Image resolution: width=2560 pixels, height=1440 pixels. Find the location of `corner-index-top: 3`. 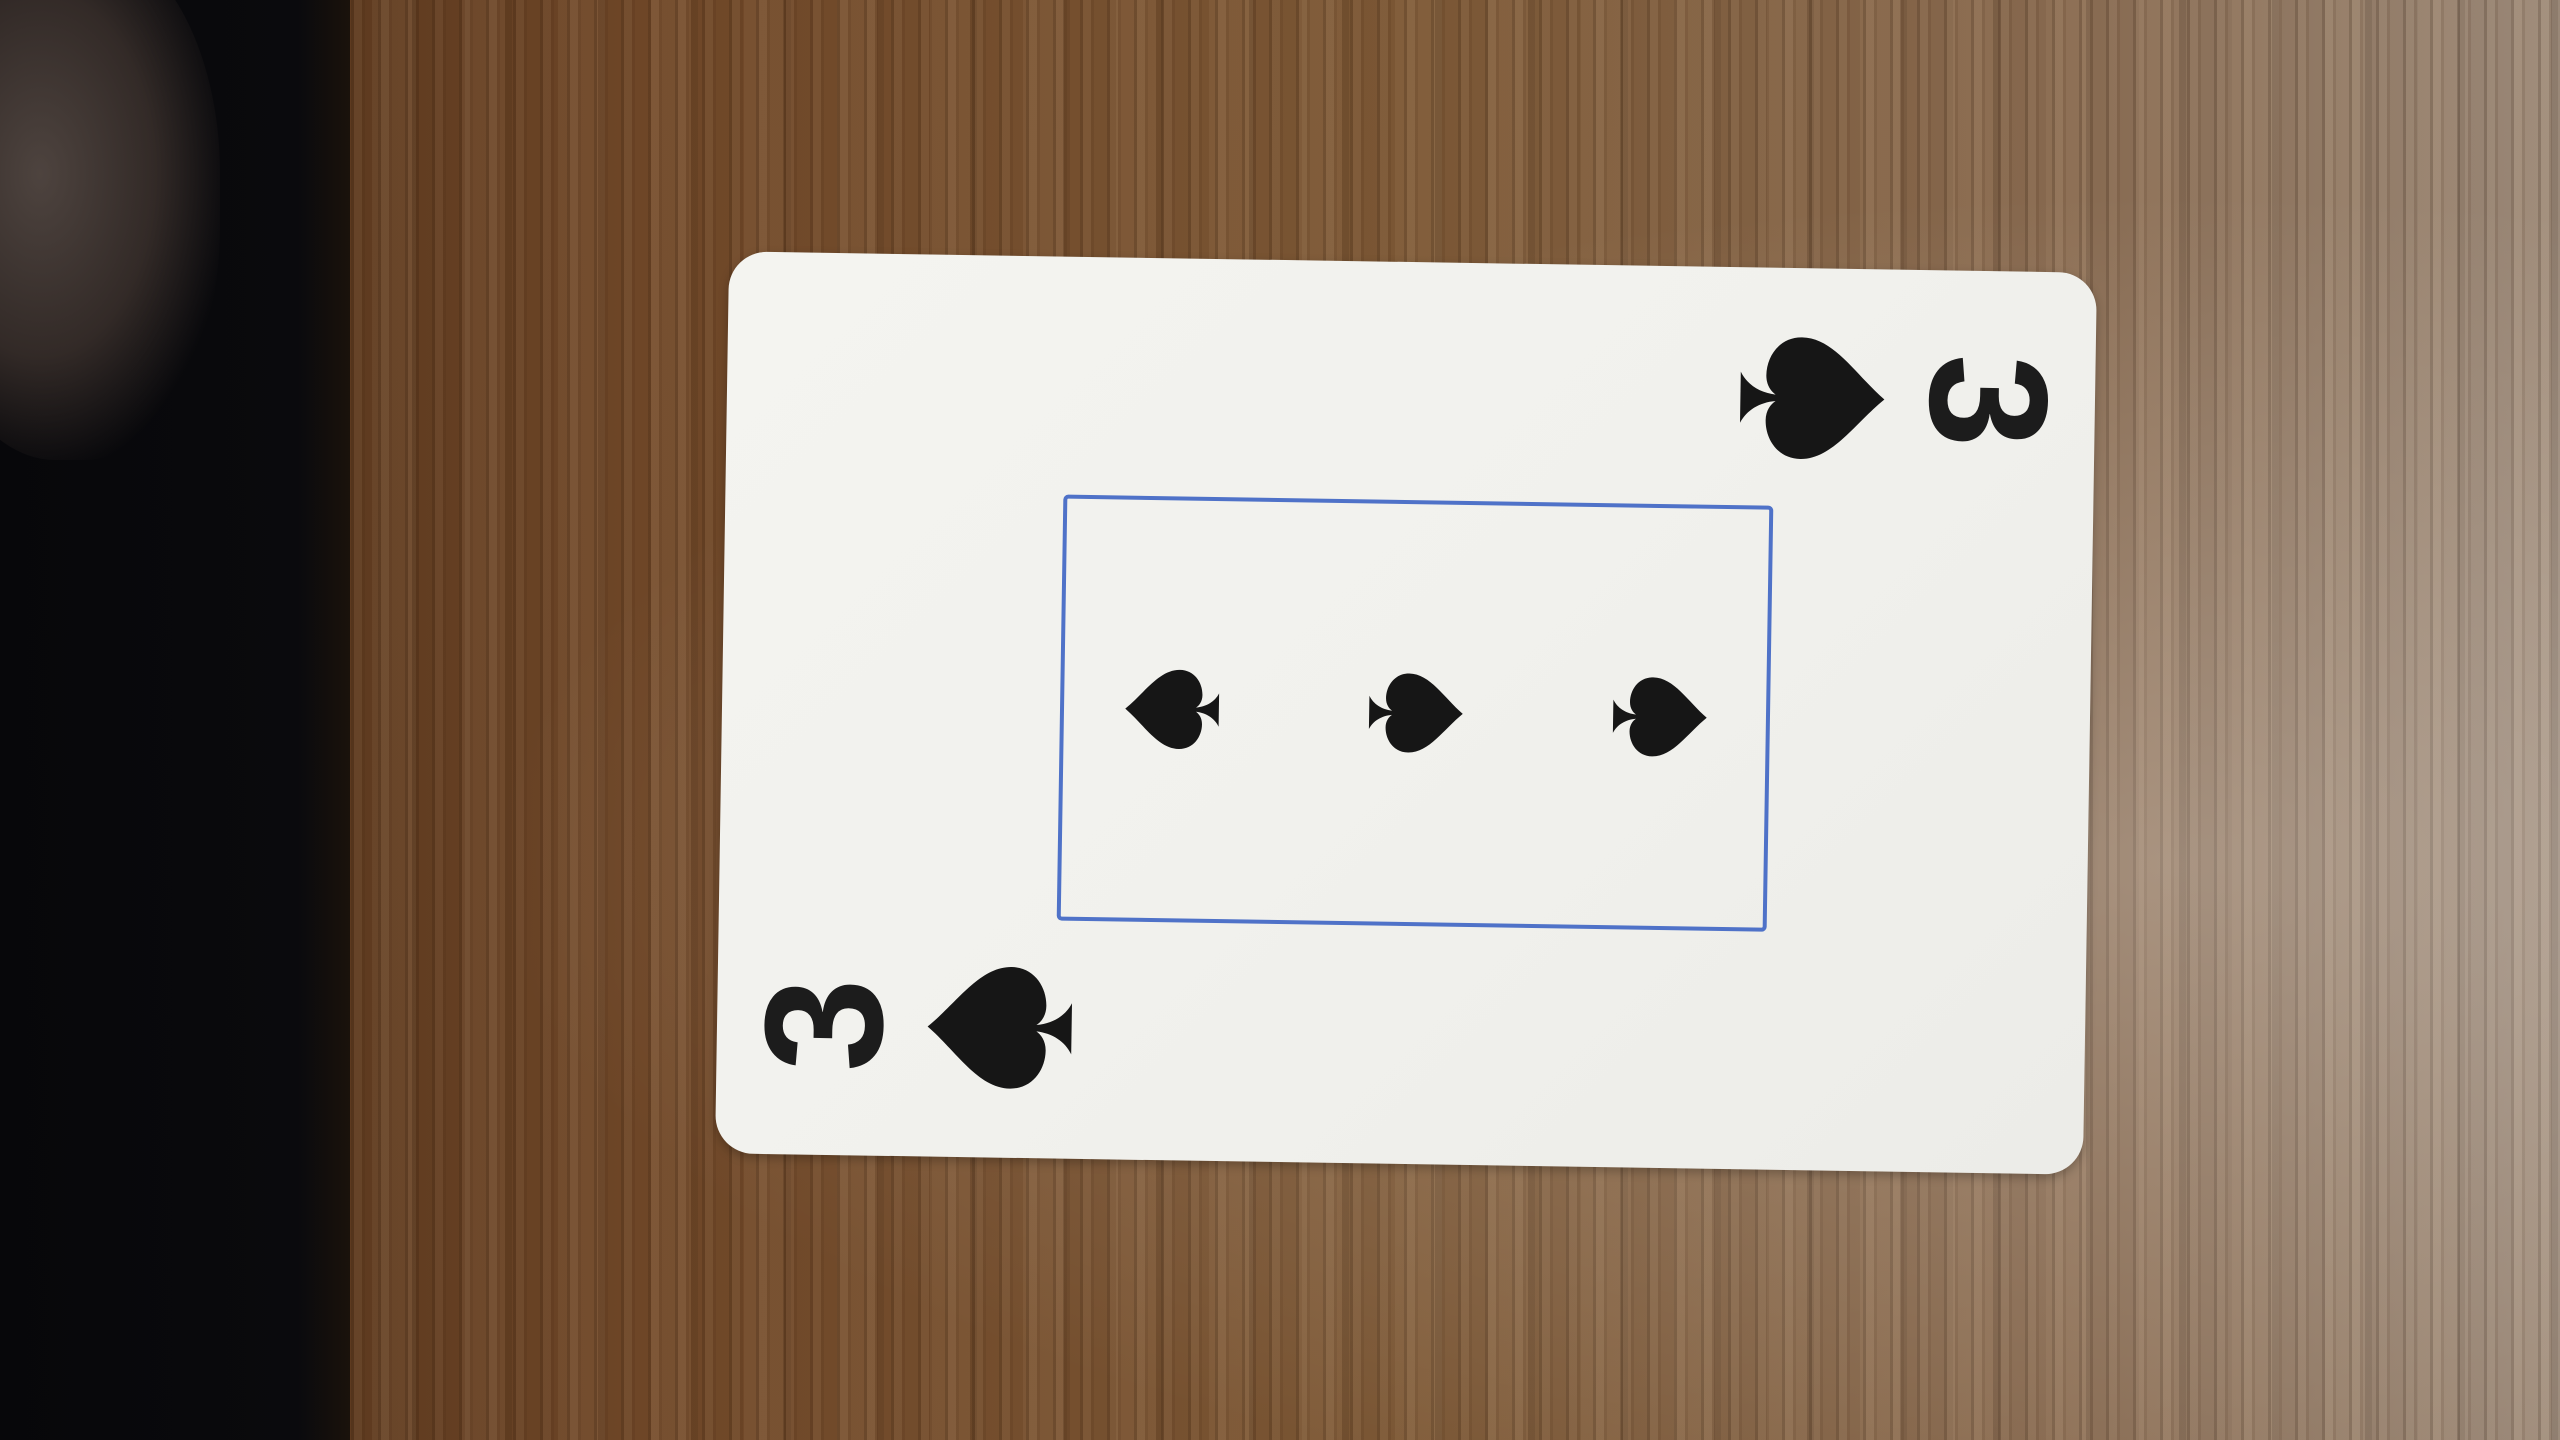

corner-index-top: 3 is located at coordinates (1897, 399).